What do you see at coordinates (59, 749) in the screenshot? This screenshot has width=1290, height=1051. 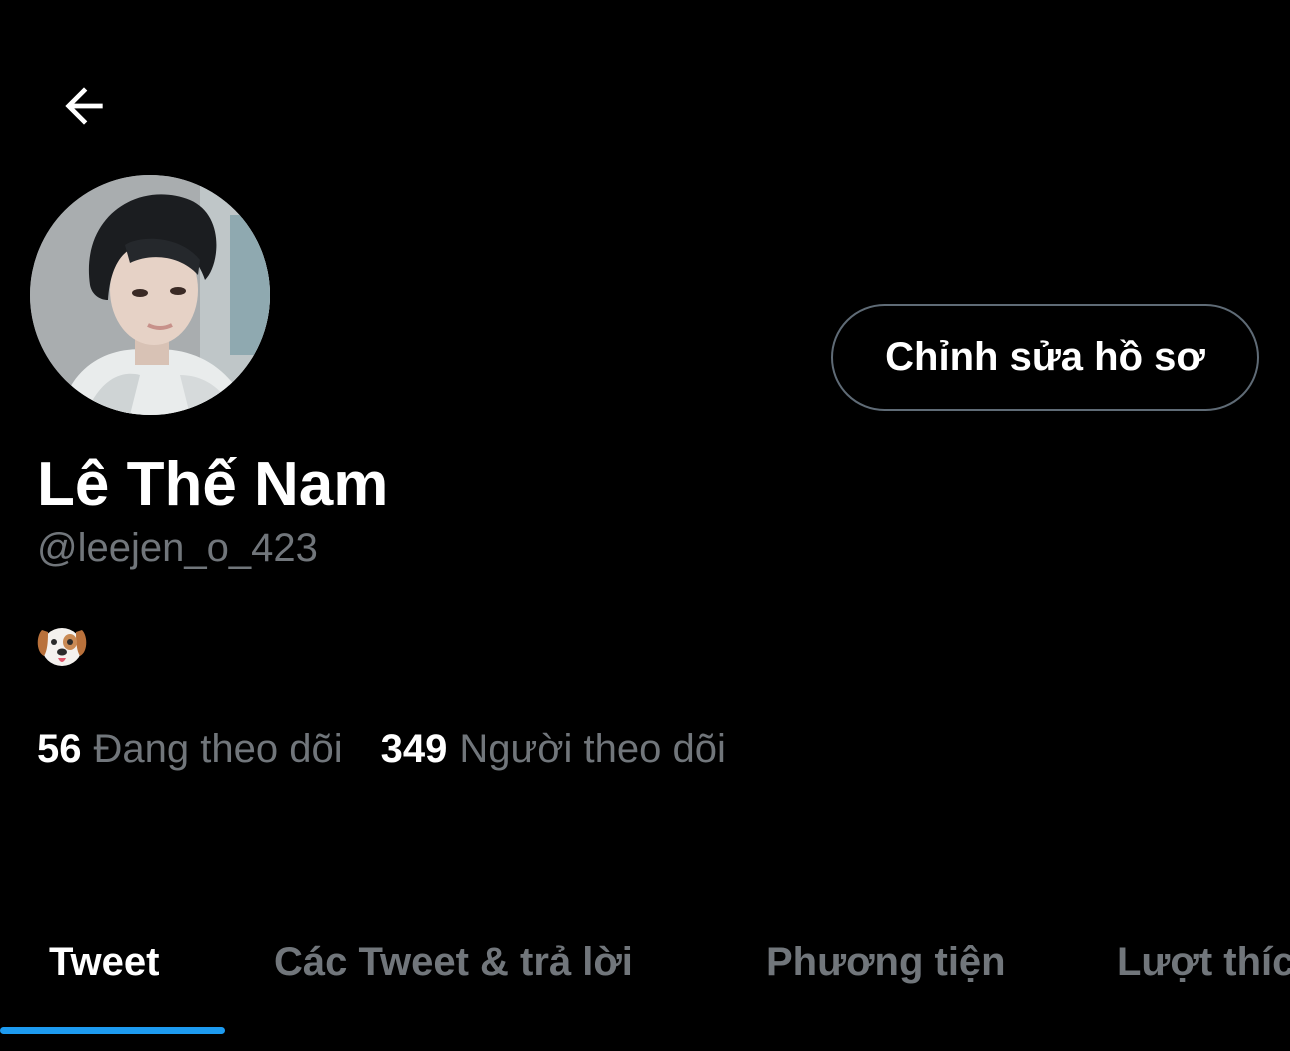 I see `following-count: 56` at bounding box center [59, 749].